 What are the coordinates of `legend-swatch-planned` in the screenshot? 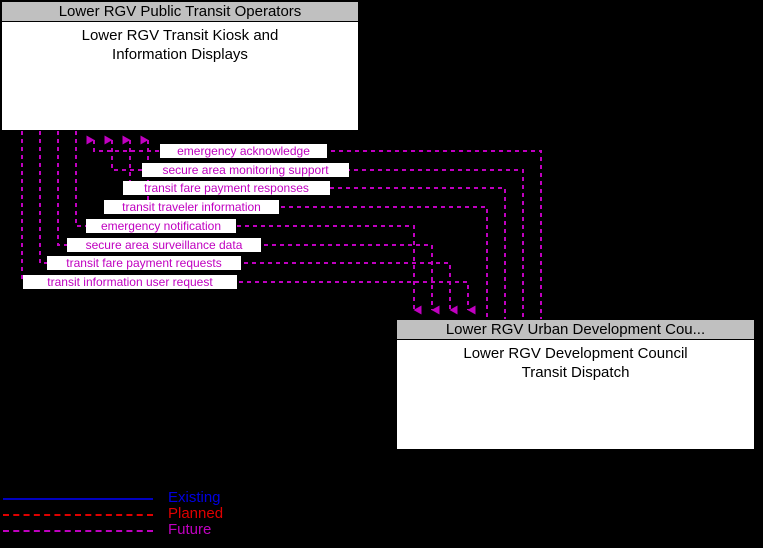 It's located at (78, 515).